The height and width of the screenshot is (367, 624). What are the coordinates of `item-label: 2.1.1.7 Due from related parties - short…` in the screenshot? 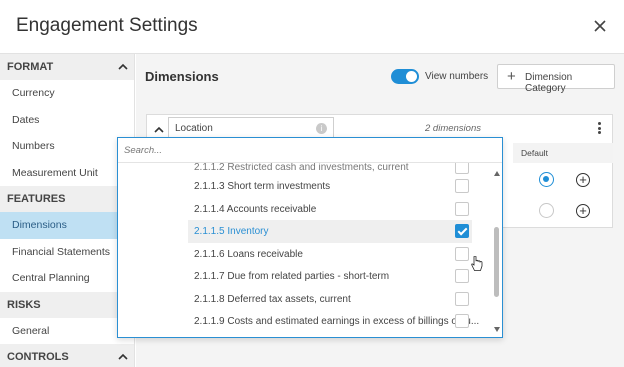 It's located at (292, 276).